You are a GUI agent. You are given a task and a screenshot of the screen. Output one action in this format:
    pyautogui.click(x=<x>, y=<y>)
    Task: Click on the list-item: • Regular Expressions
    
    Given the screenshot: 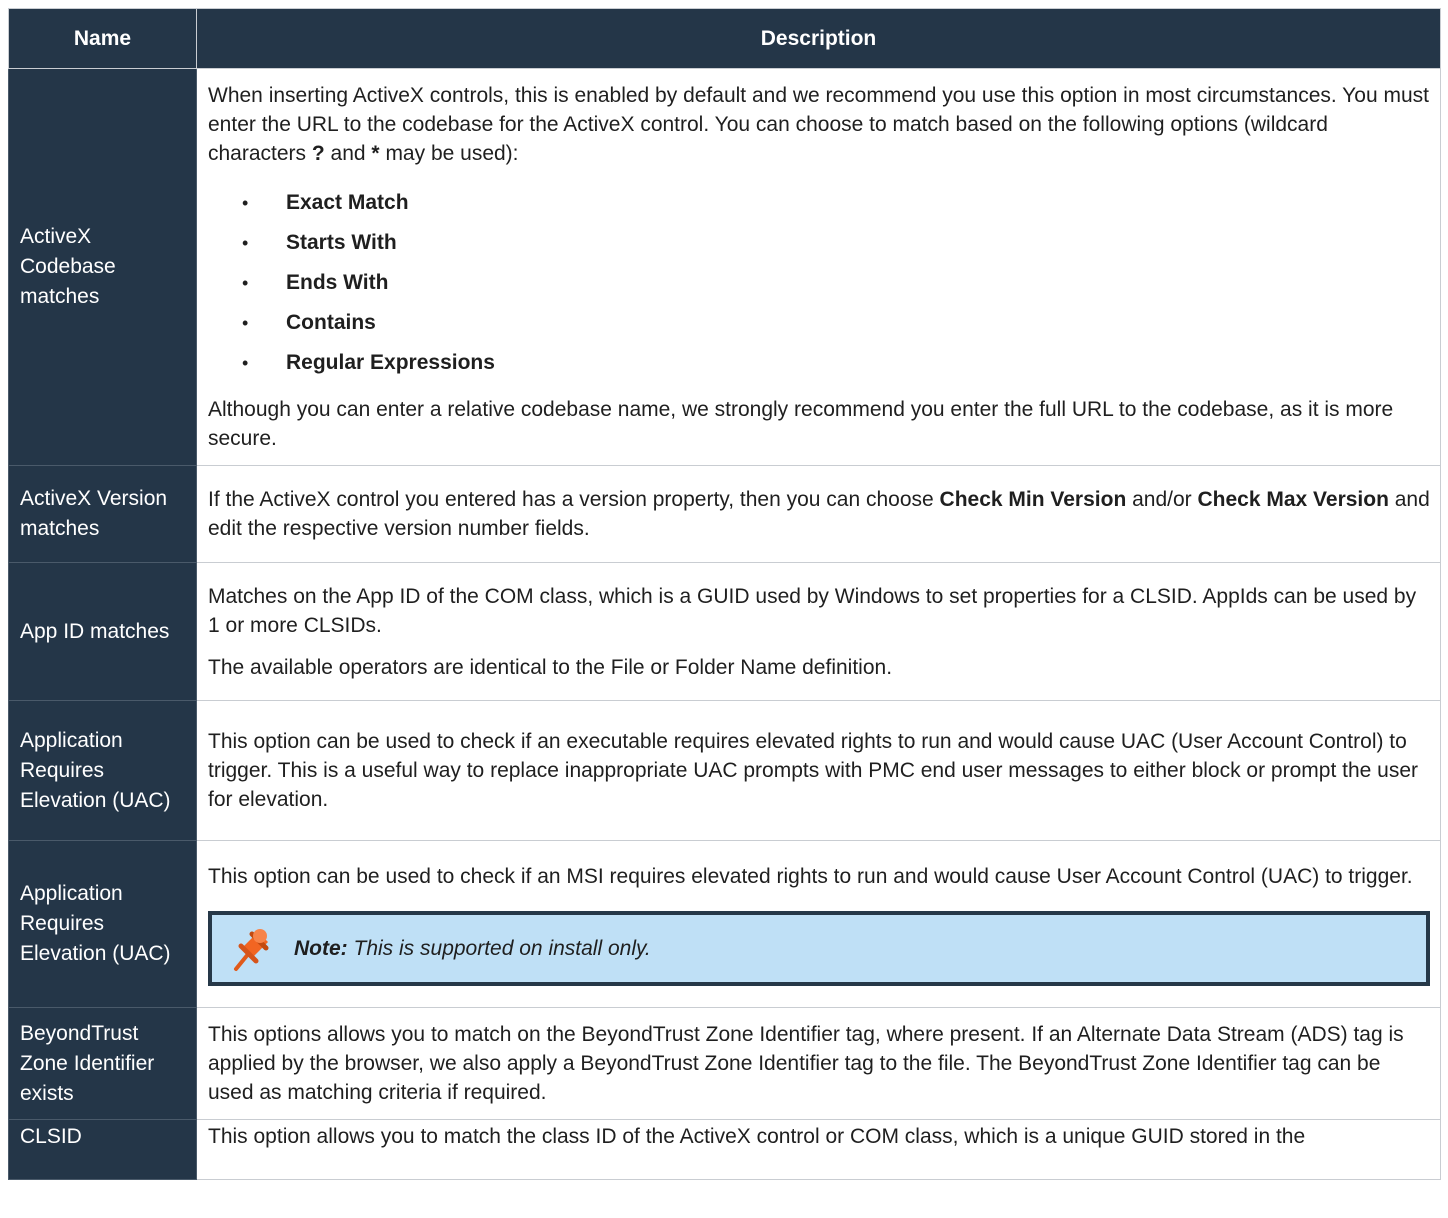 What is the action you would take?
    pyautogui.click(x=836, y=363)
    